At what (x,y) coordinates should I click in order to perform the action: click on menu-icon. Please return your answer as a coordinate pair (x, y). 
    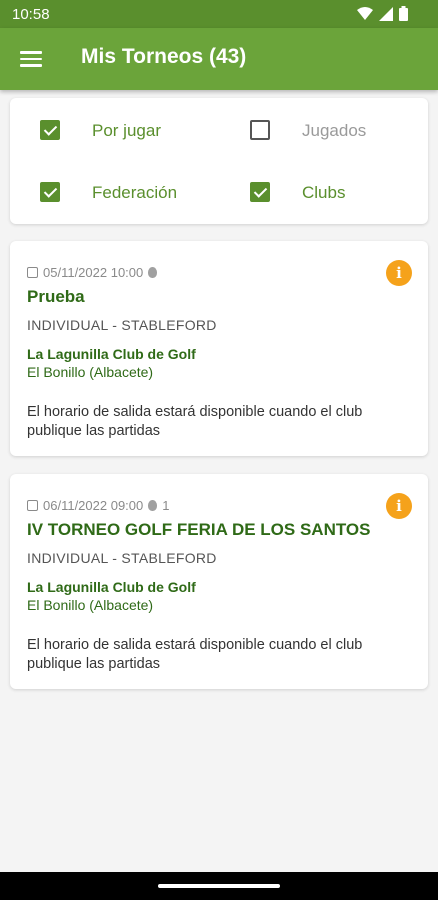
    Looking at the image, I should click on (32, 59).